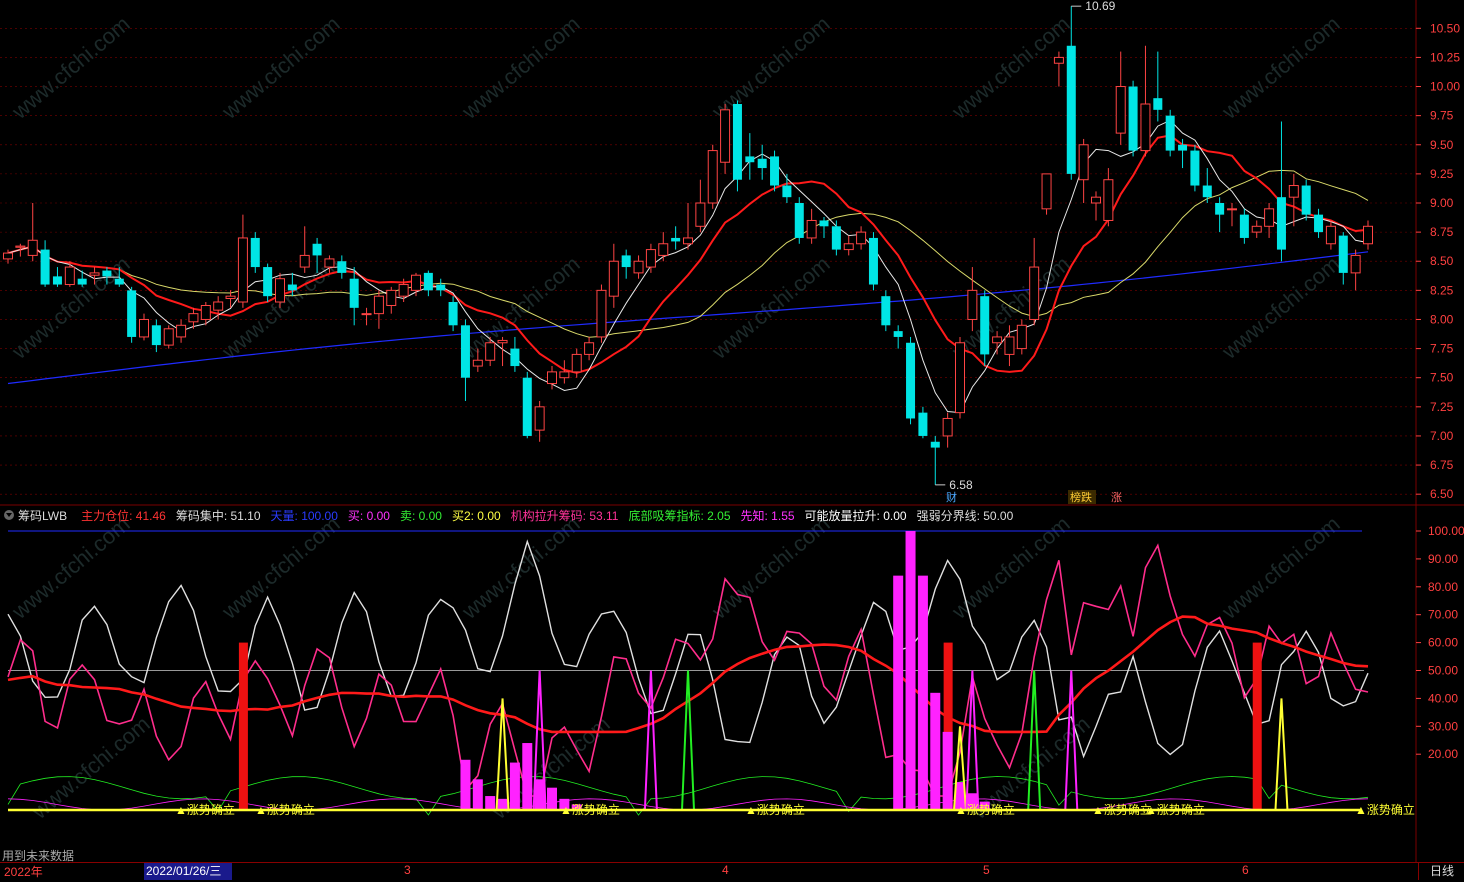 This screenshot has width=1464, height=882. What do you see at coordinates (1442, 290) in the screenshot?
I see `price-tick-label: 8.25` at bounding box center [1442, 290].